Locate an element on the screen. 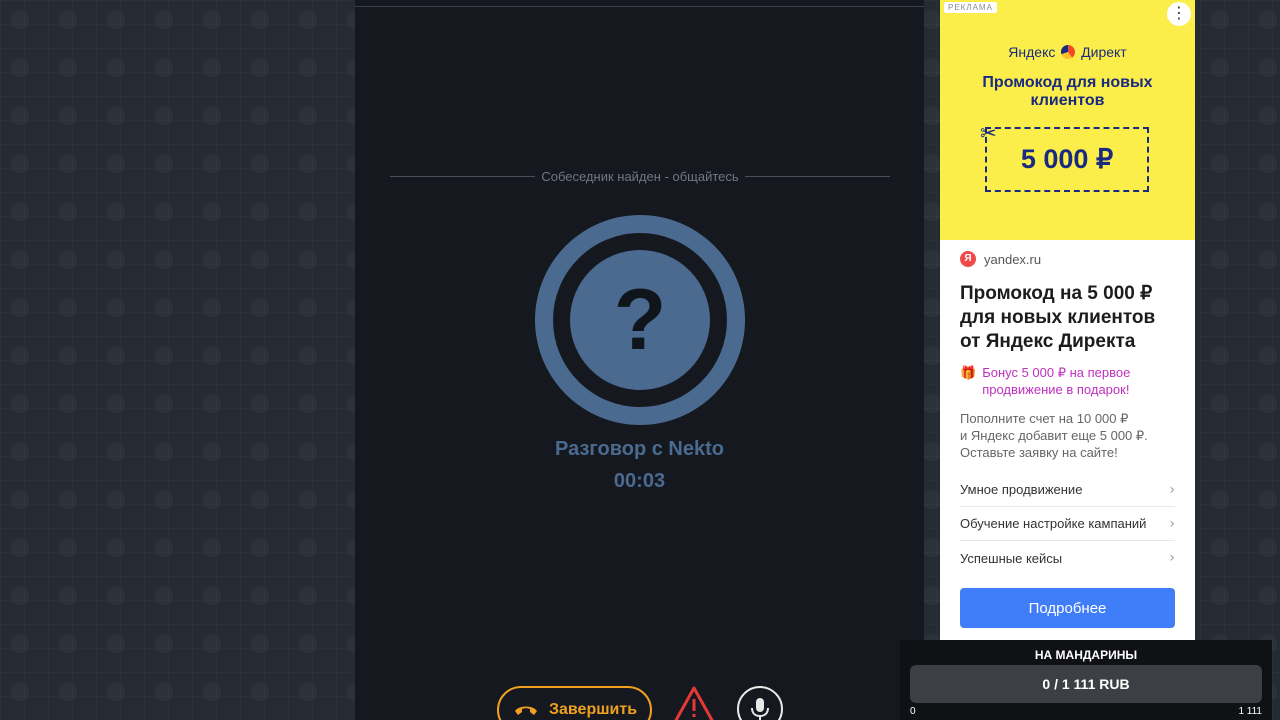  status-divider: Собеседник найден - общайтесь is located at coordinates (640, 176).